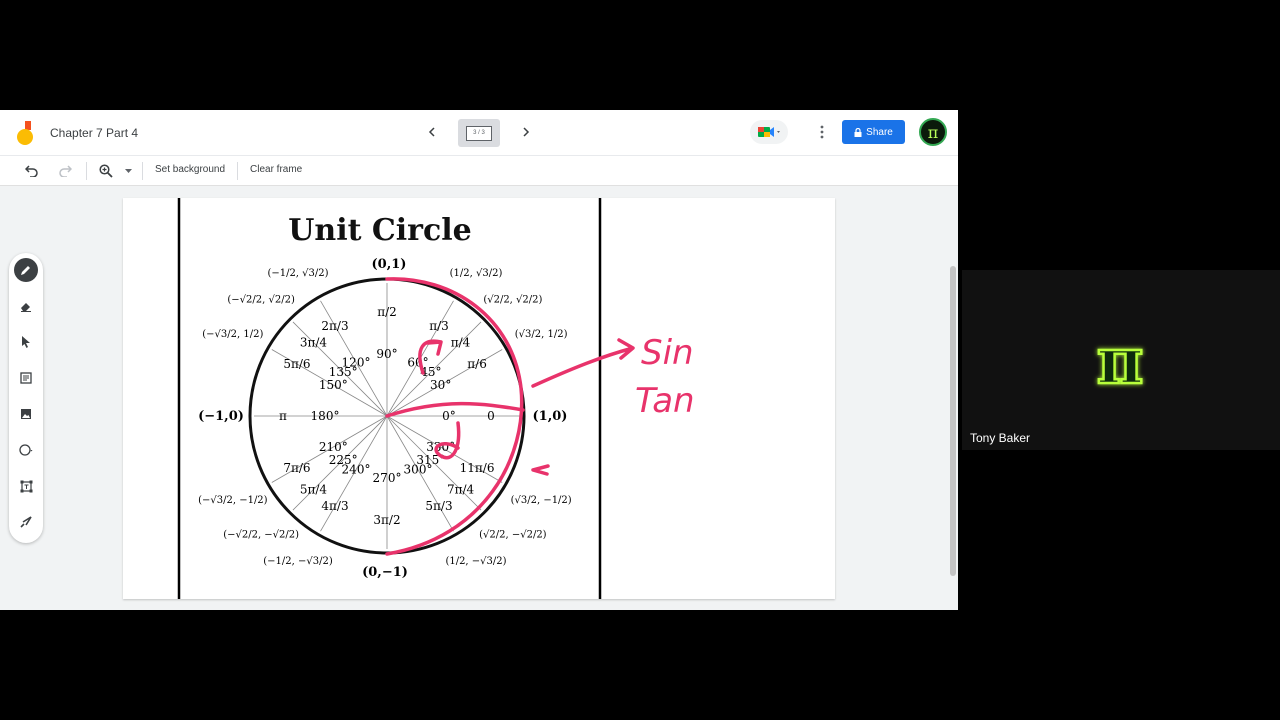  What do you see at coordinates (334, 506) in the screenshot?
I see `radian-label: 4π/3` at bounding box center [334, 506].